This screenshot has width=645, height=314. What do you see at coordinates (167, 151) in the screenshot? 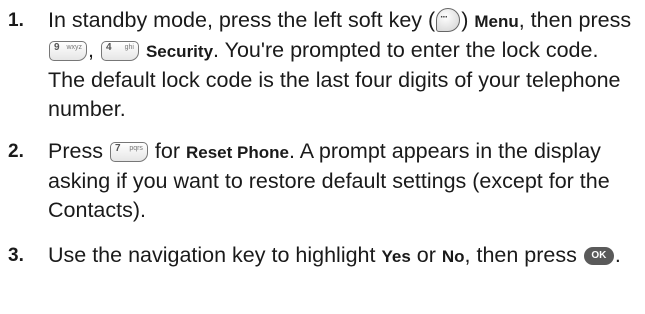
I see `step-text-part: for` at bounding box center [167, 151].